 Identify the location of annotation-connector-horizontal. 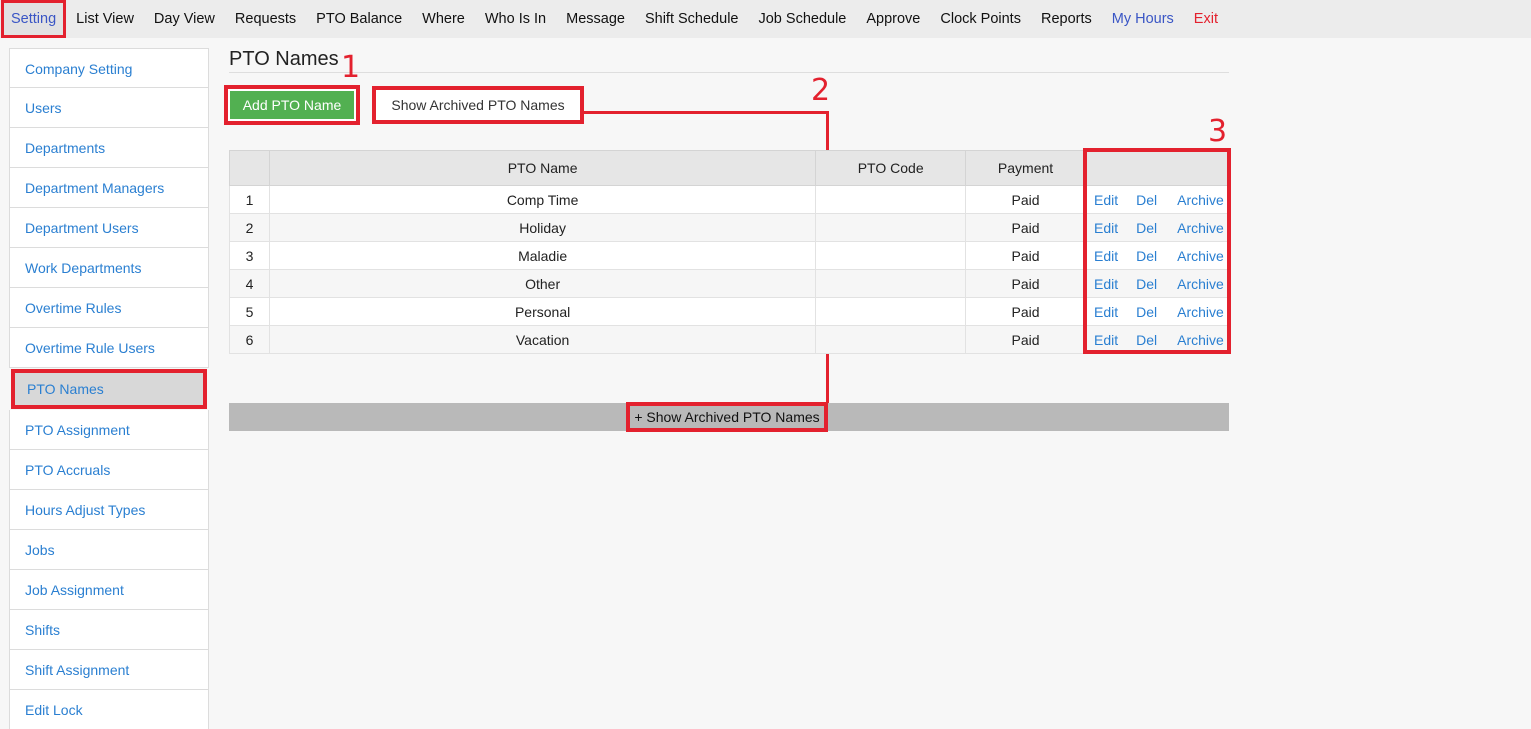
(705, 112).